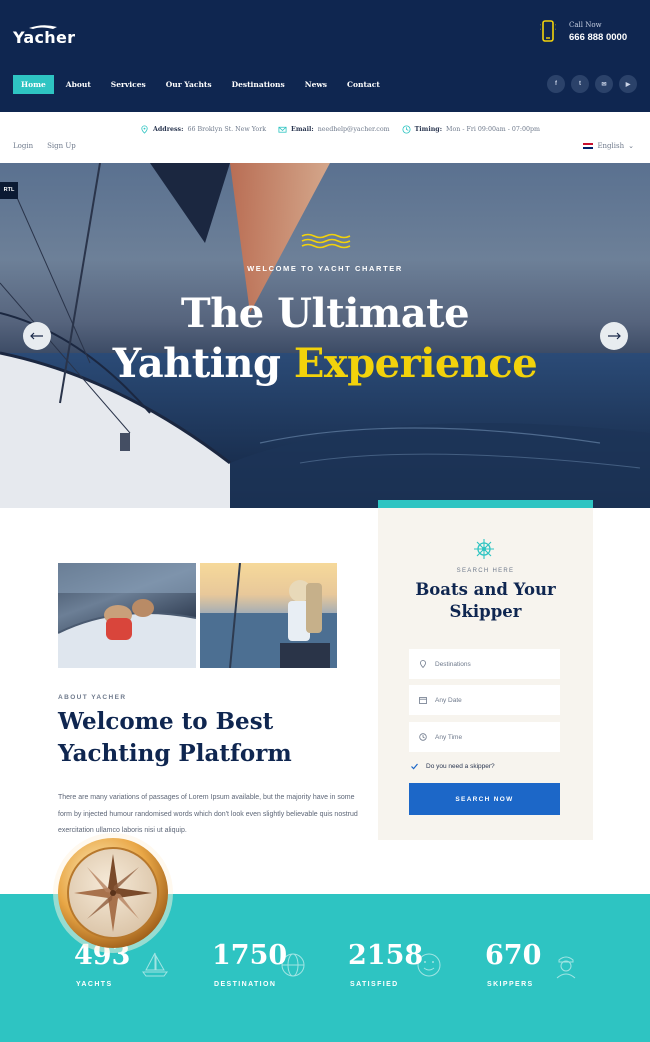 This screenshot has width=650, height=1042. What do you see at coordinates (44, 146) in the screenshot?
I see `auth-links: Login Sign Up` at bounding box center [44, 146].